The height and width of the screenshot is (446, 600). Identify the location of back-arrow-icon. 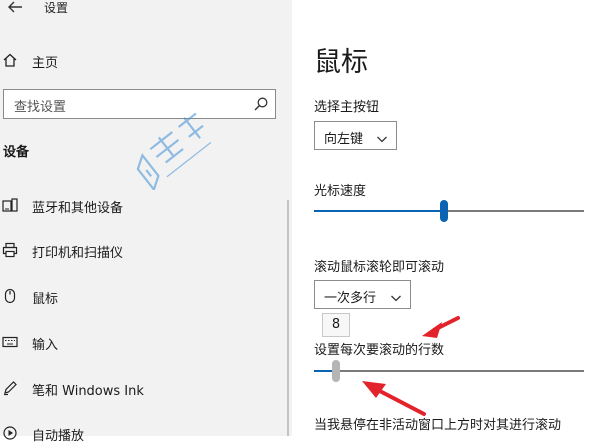
(15, 8).